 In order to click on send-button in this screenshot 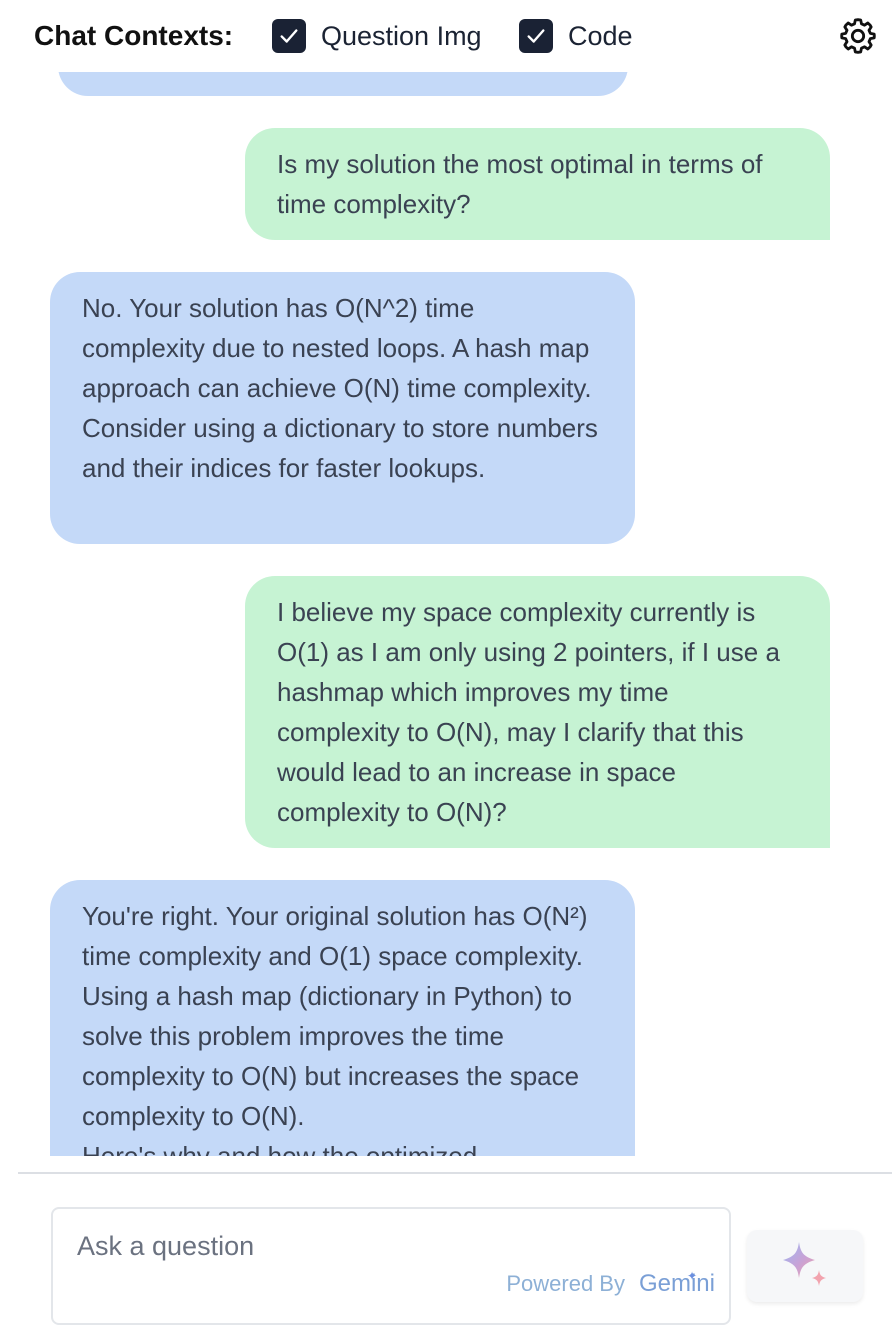, I will do `click(805, 1266)`.